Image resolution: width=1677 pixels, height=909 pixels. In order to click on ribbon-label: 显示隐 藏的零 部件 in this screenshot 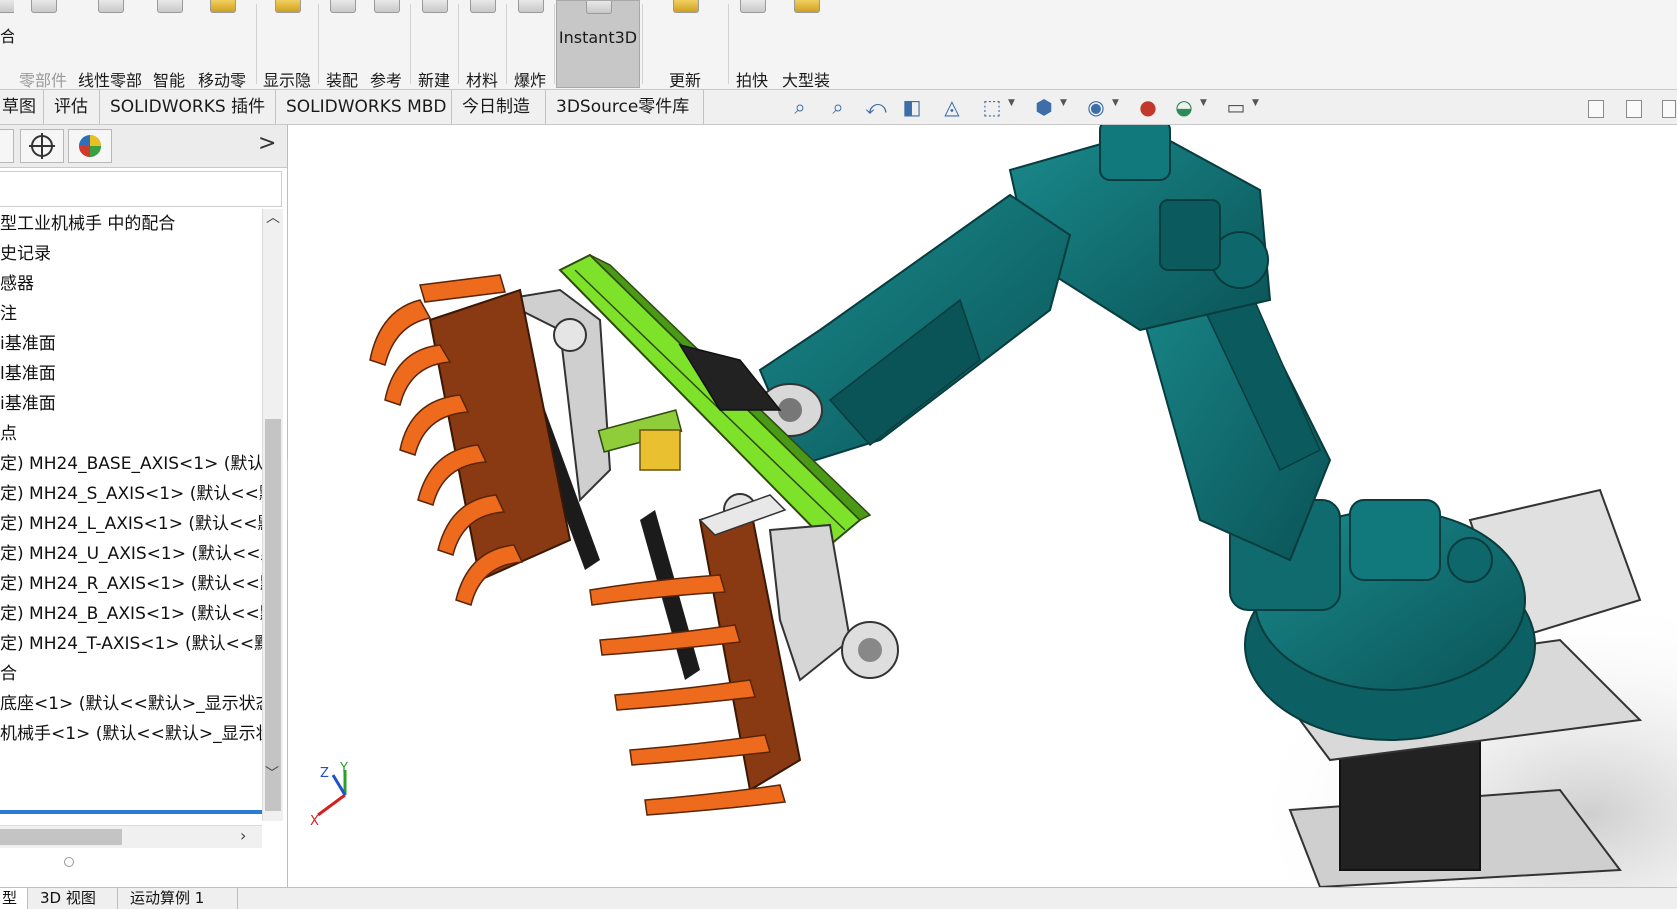, I will do `click(286, 79)`.